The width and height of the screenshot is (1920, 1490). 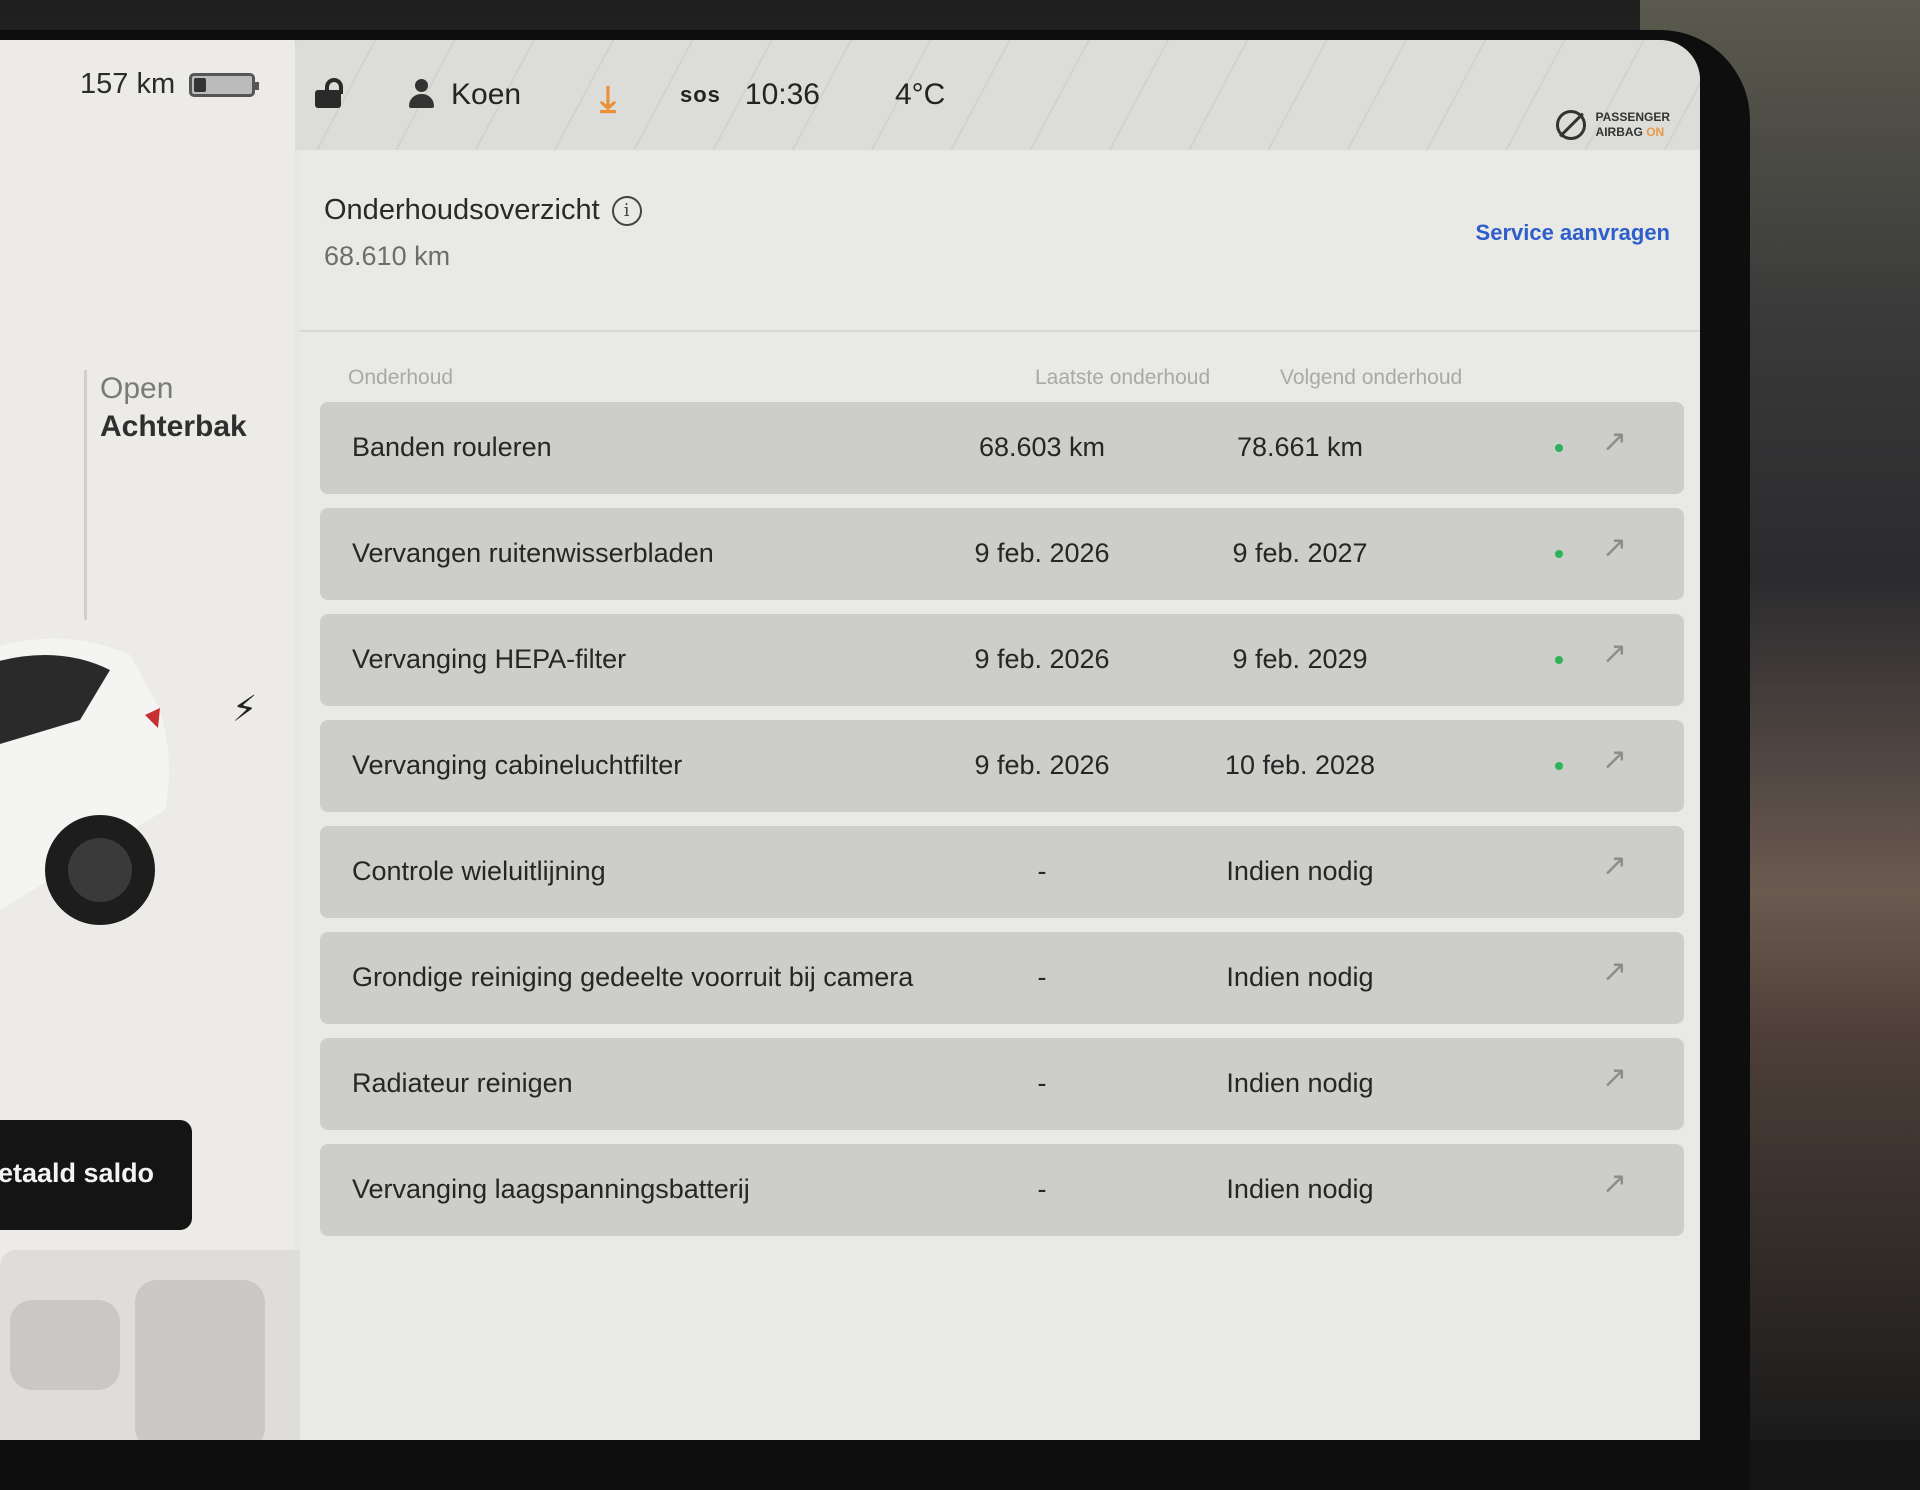 What do you see at coordinates (128, 84) in the screenshot?
I see `range-value: 157 km` at bounding box center [128, 84].